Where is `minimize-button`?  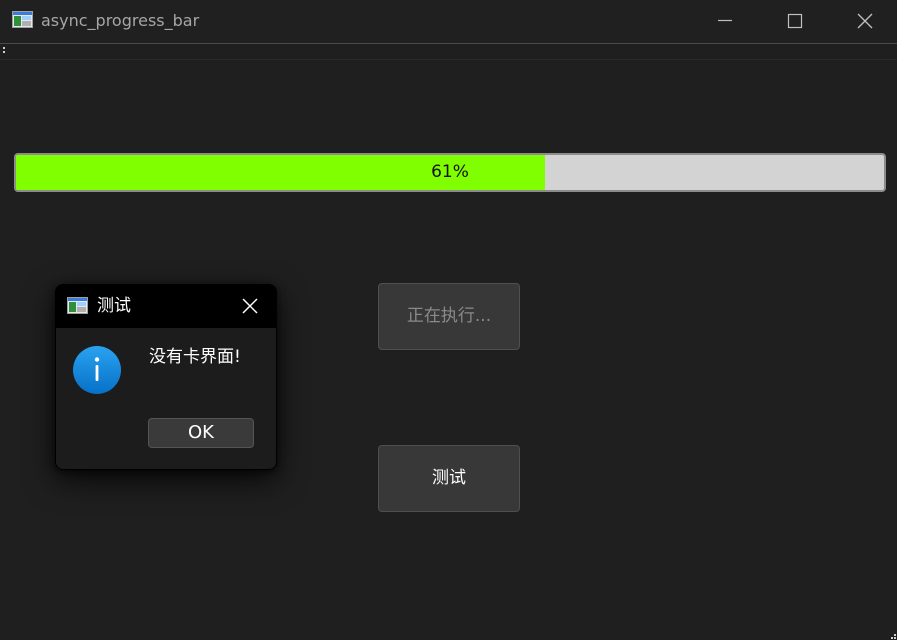 minimize-button is located at coordinates (725, 21).